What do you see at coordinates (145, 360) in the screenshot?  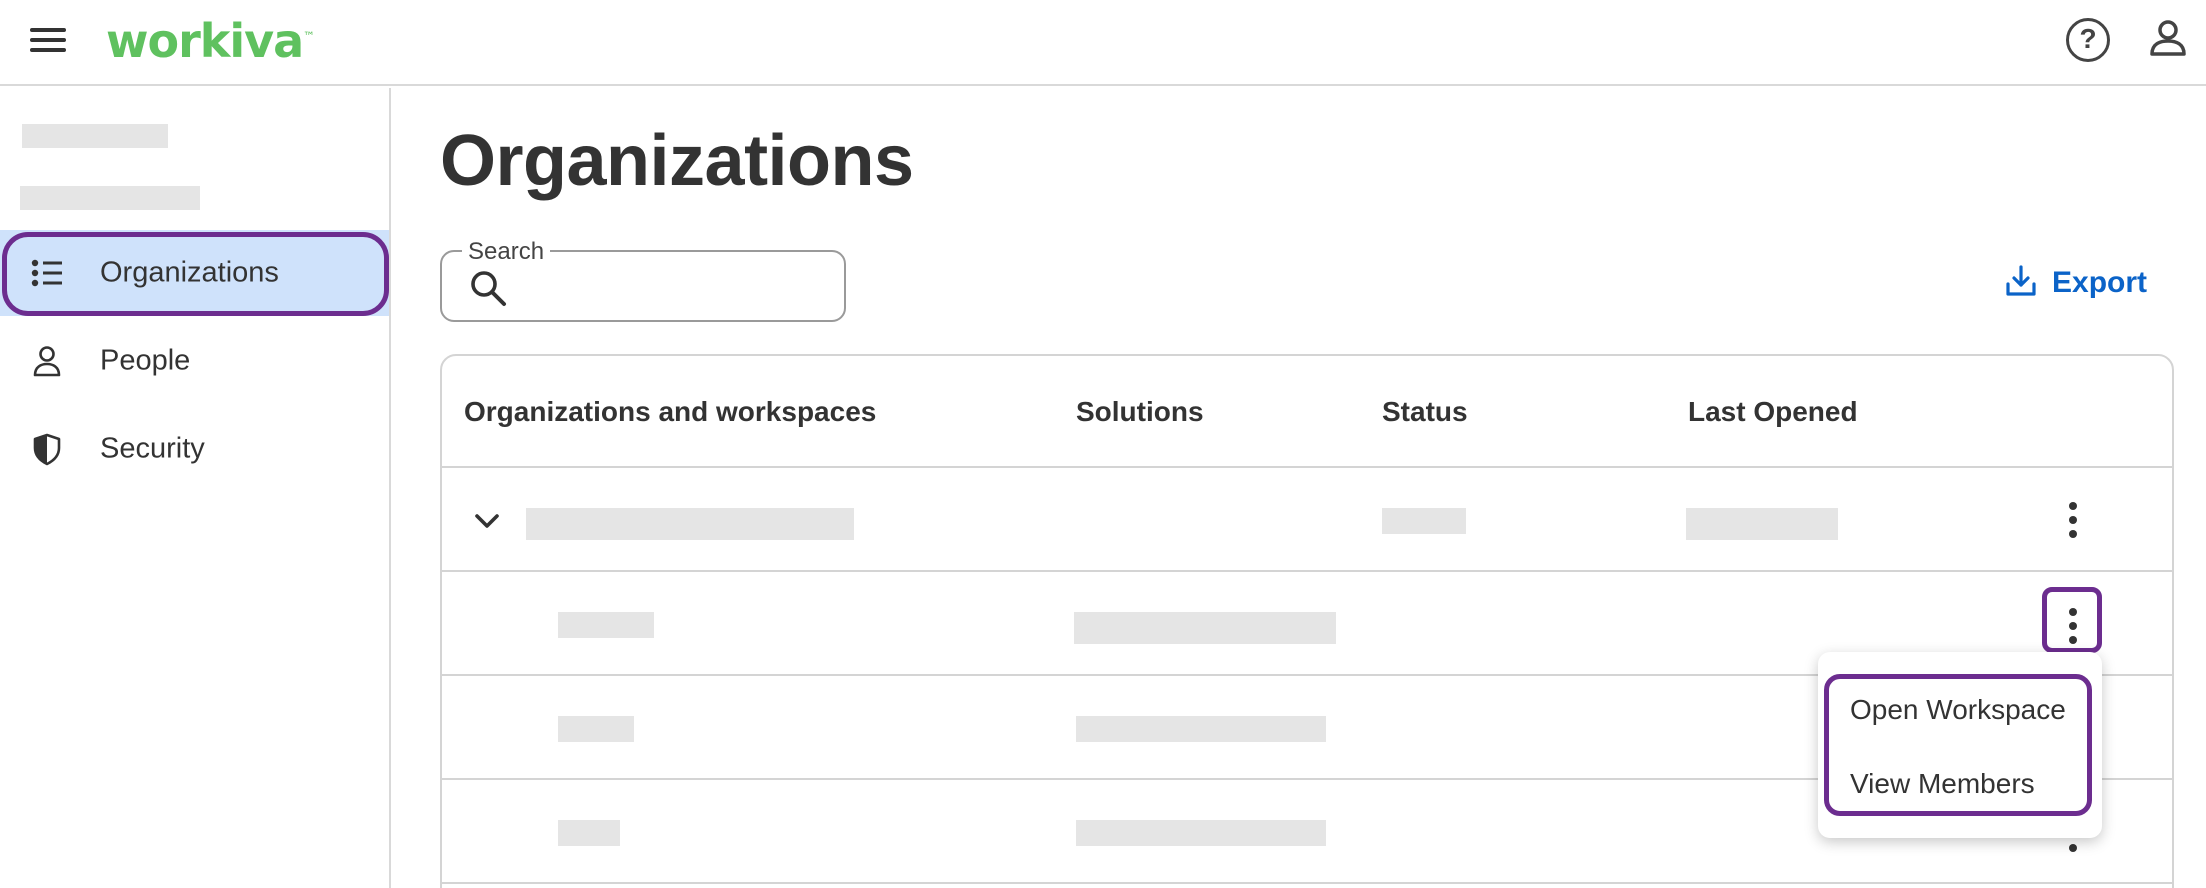 I see `sidebar-item-label: People` at bounding box center [145, 360].